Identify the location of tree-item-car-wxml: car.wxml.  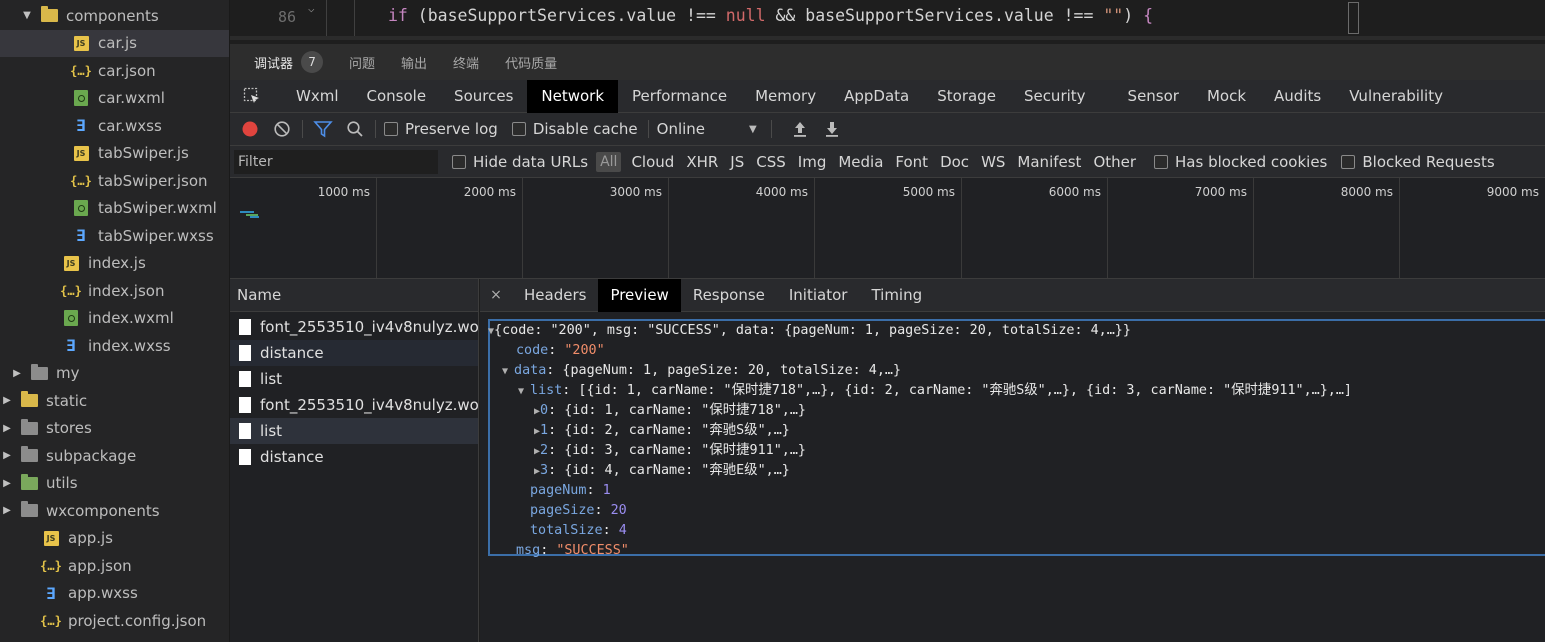
(114, 99).